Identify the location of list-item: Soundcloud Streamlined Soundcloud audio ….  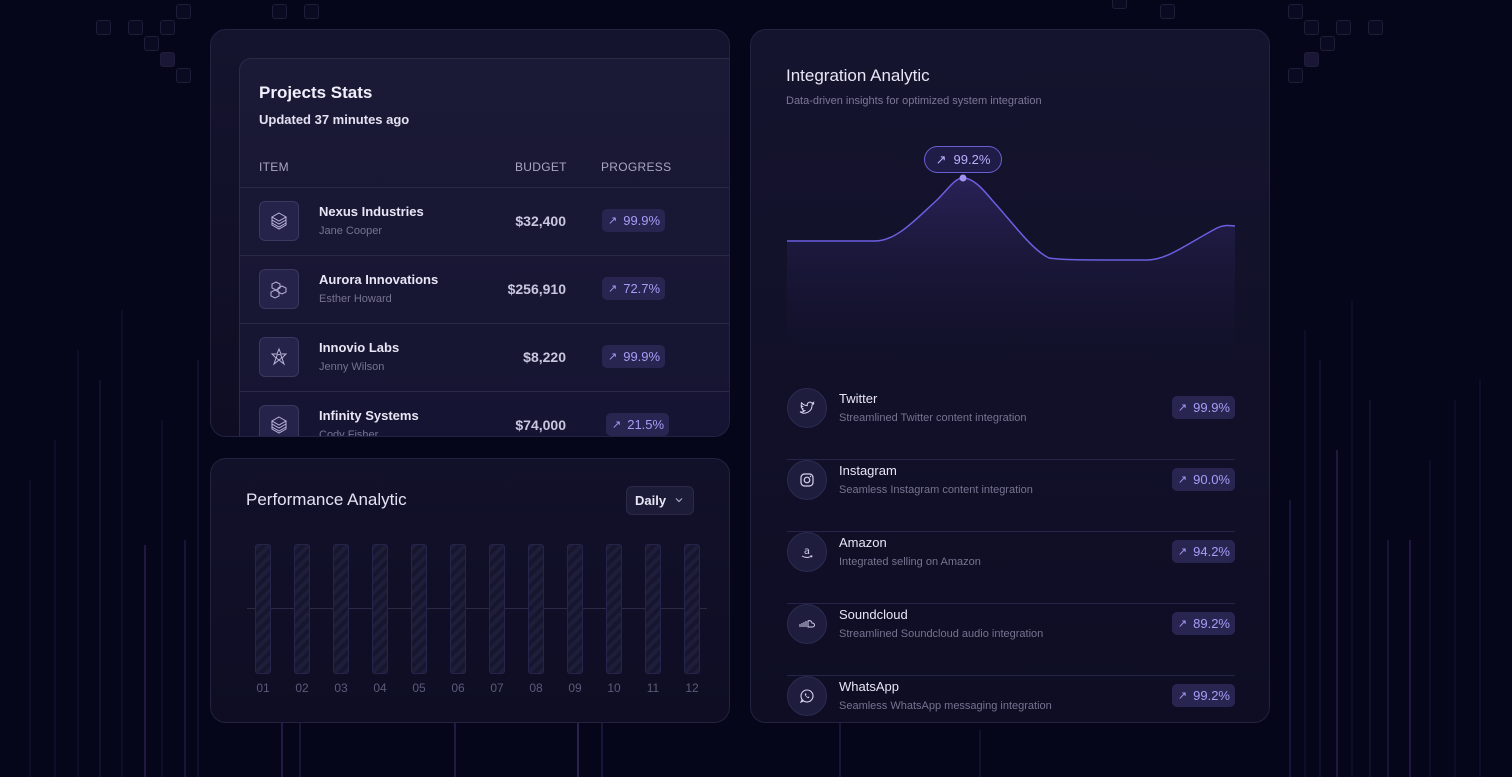
(1011, 640).